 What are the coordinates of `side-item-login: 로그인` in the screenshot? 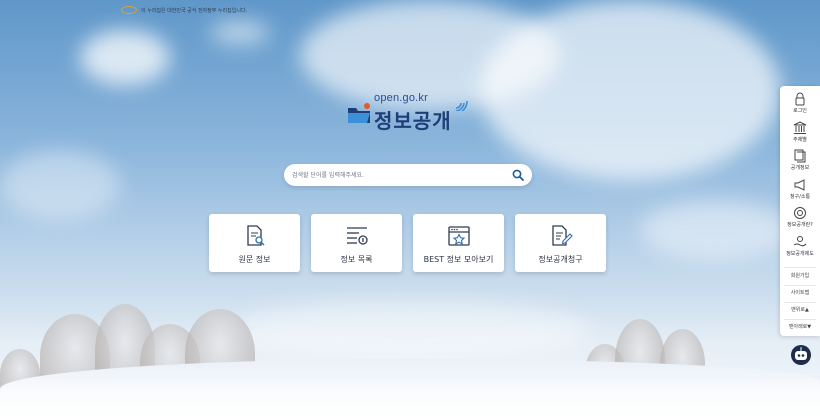 It's located at (800, 104).